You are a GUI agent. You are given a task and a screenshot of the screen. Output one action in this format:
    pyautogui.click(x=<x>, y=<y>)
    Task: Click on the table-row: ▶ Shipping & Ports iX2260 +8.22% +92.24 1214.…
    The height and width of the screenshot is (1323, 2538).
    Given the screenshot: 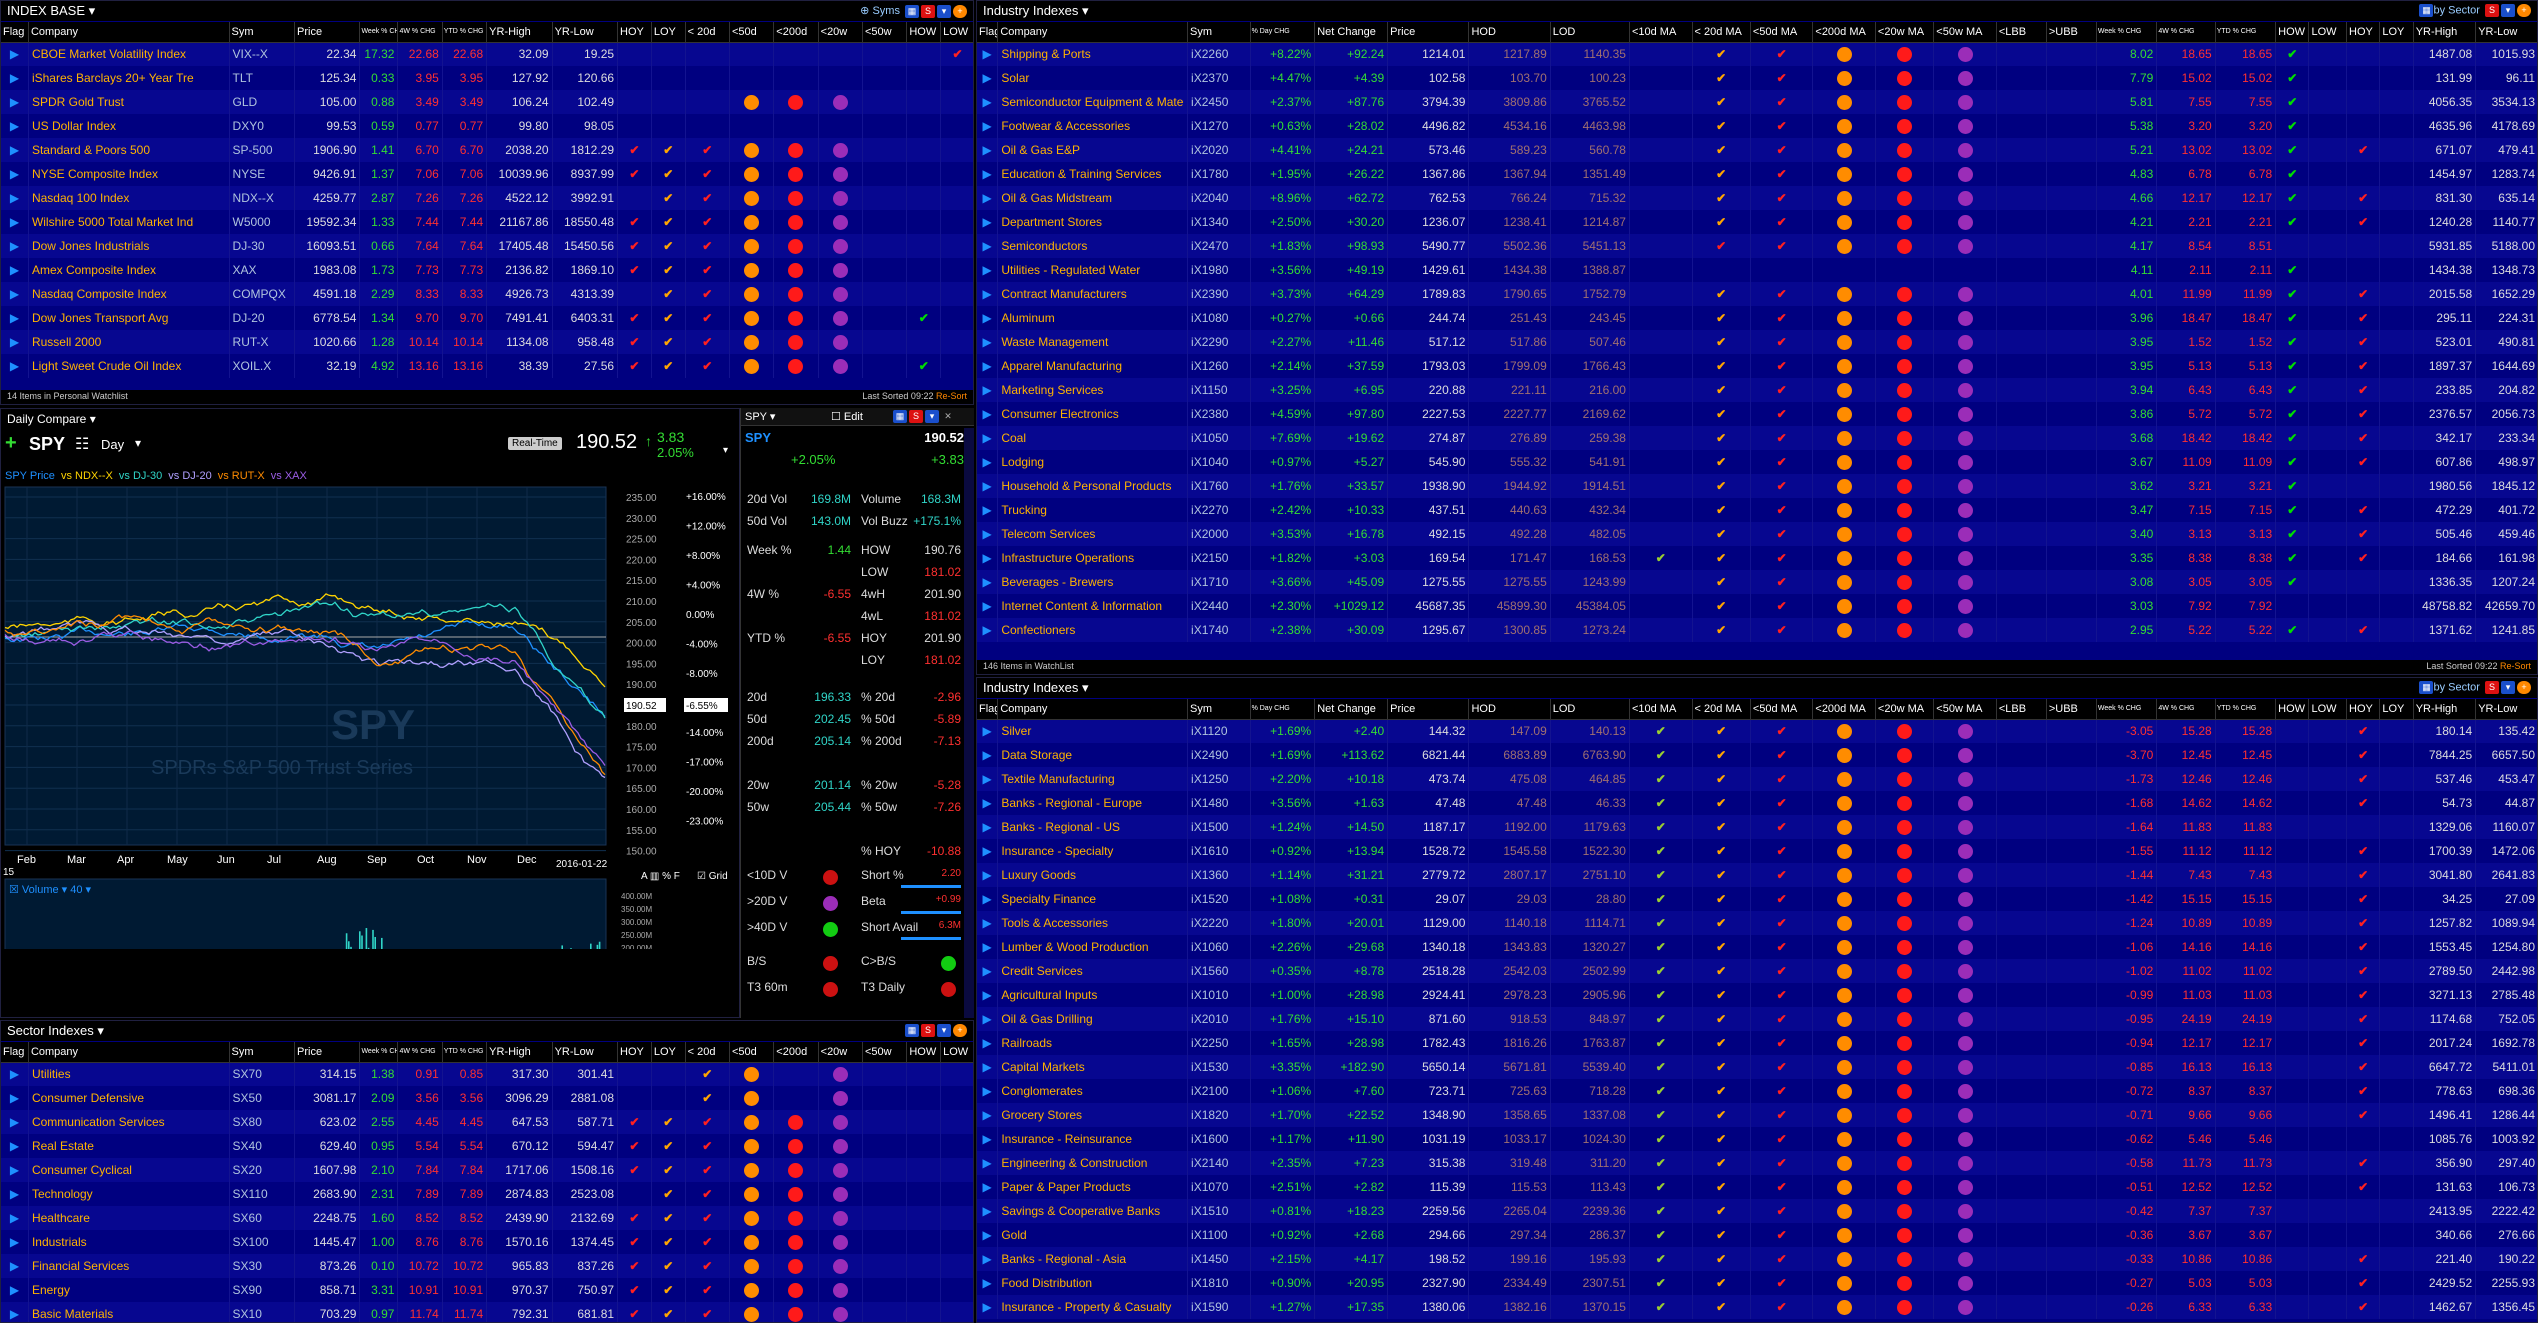 What is the action you would take?
    pyautogui.click(x=1757, y=54)
    